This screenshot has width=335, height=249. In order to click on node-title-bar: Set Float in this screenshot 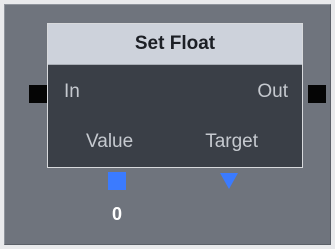, I will do `click(175, 44)`.